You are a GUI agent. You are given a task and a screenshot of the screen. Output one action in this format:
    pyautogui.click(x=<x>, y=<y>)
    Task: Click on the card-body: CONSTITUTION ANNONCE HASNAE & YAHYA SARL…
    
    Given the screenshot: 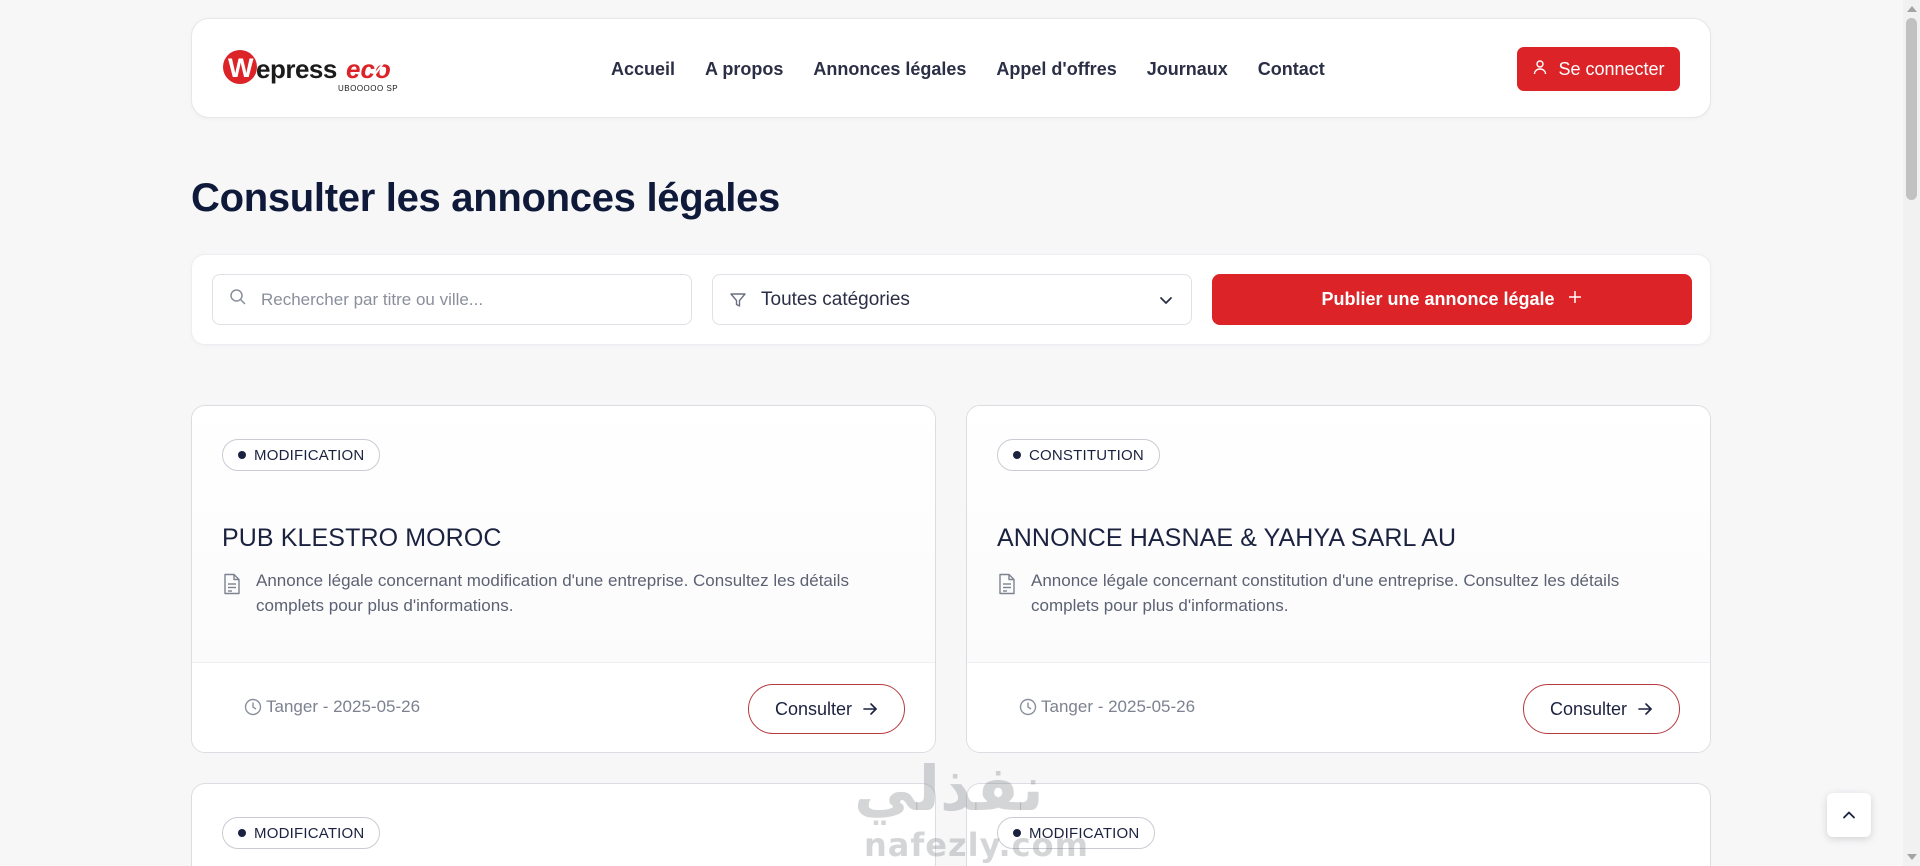 What is the action you would take?
    pyautogui.click(x=1338, y=534)
    